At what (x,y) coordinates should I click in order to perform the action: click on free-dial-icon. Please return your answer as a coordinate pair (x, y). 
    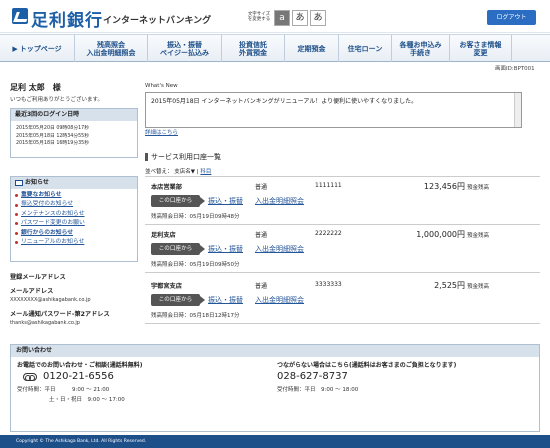
    Looking at the image, I should click on (30, 377).